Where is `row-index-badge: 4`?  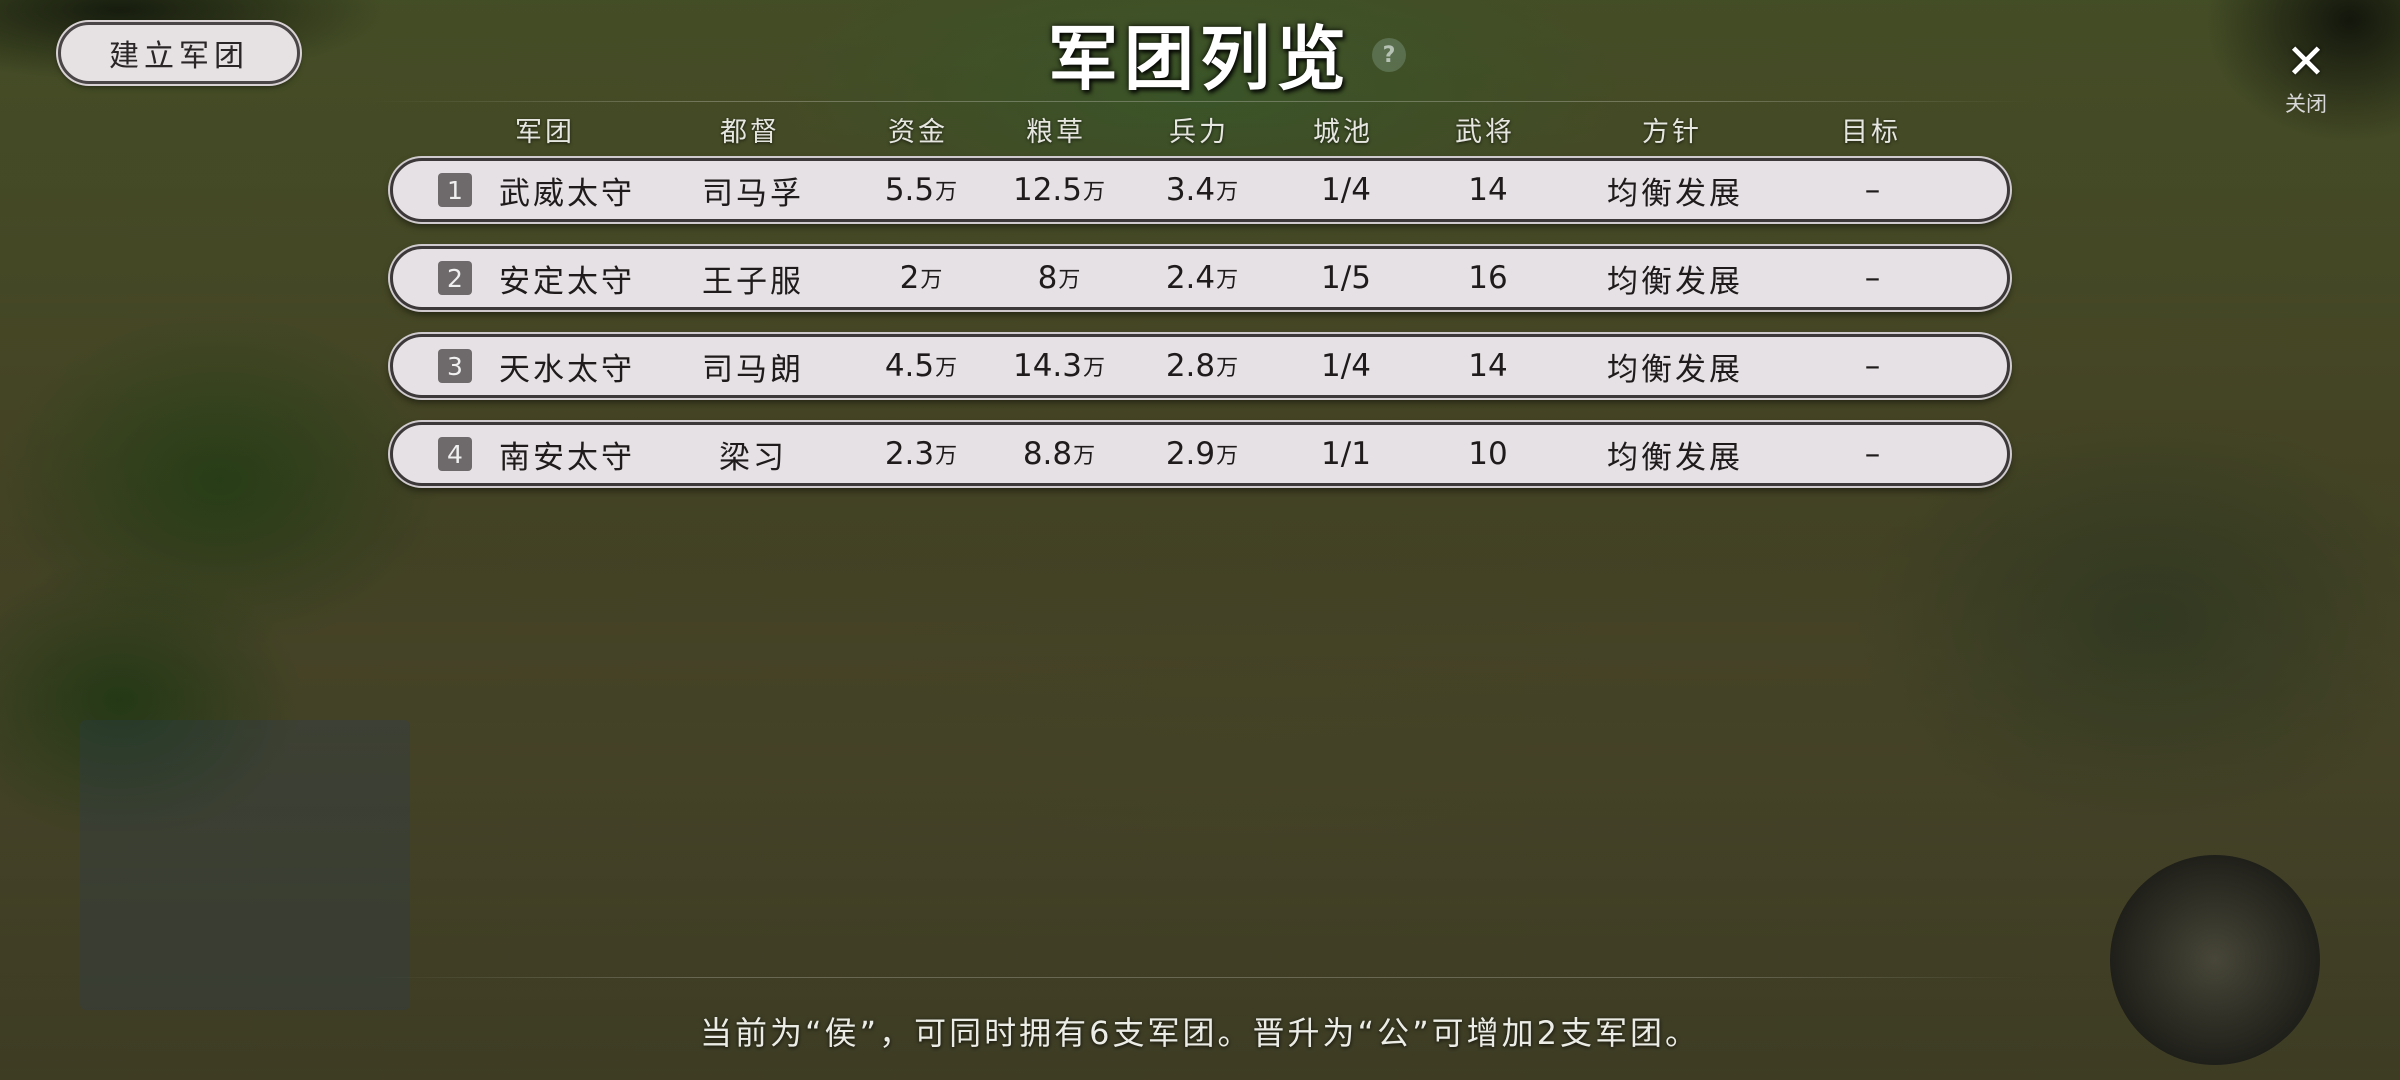 row-index-badge: 4 is located at coordinates (455, 454).